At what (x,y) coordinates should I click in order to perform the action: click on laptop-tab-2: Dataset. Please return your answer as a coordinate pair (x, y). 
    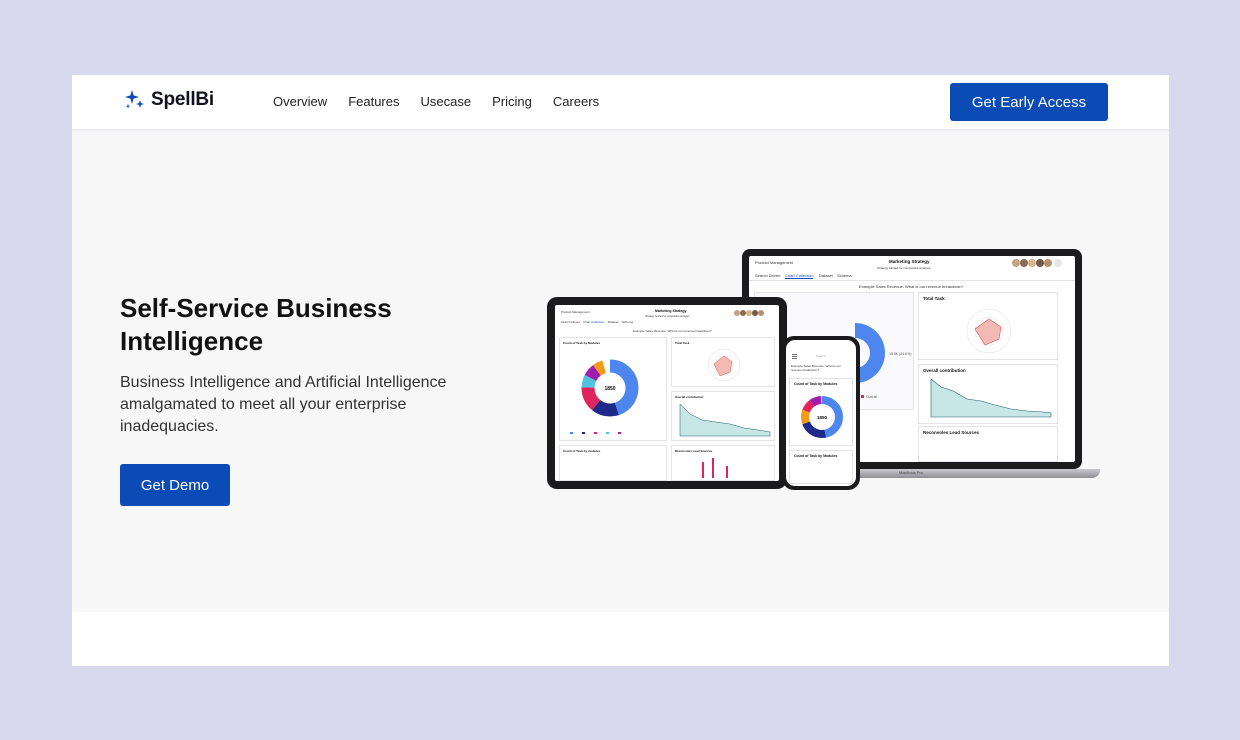
    Looking at the image, I should click on (826, 275).